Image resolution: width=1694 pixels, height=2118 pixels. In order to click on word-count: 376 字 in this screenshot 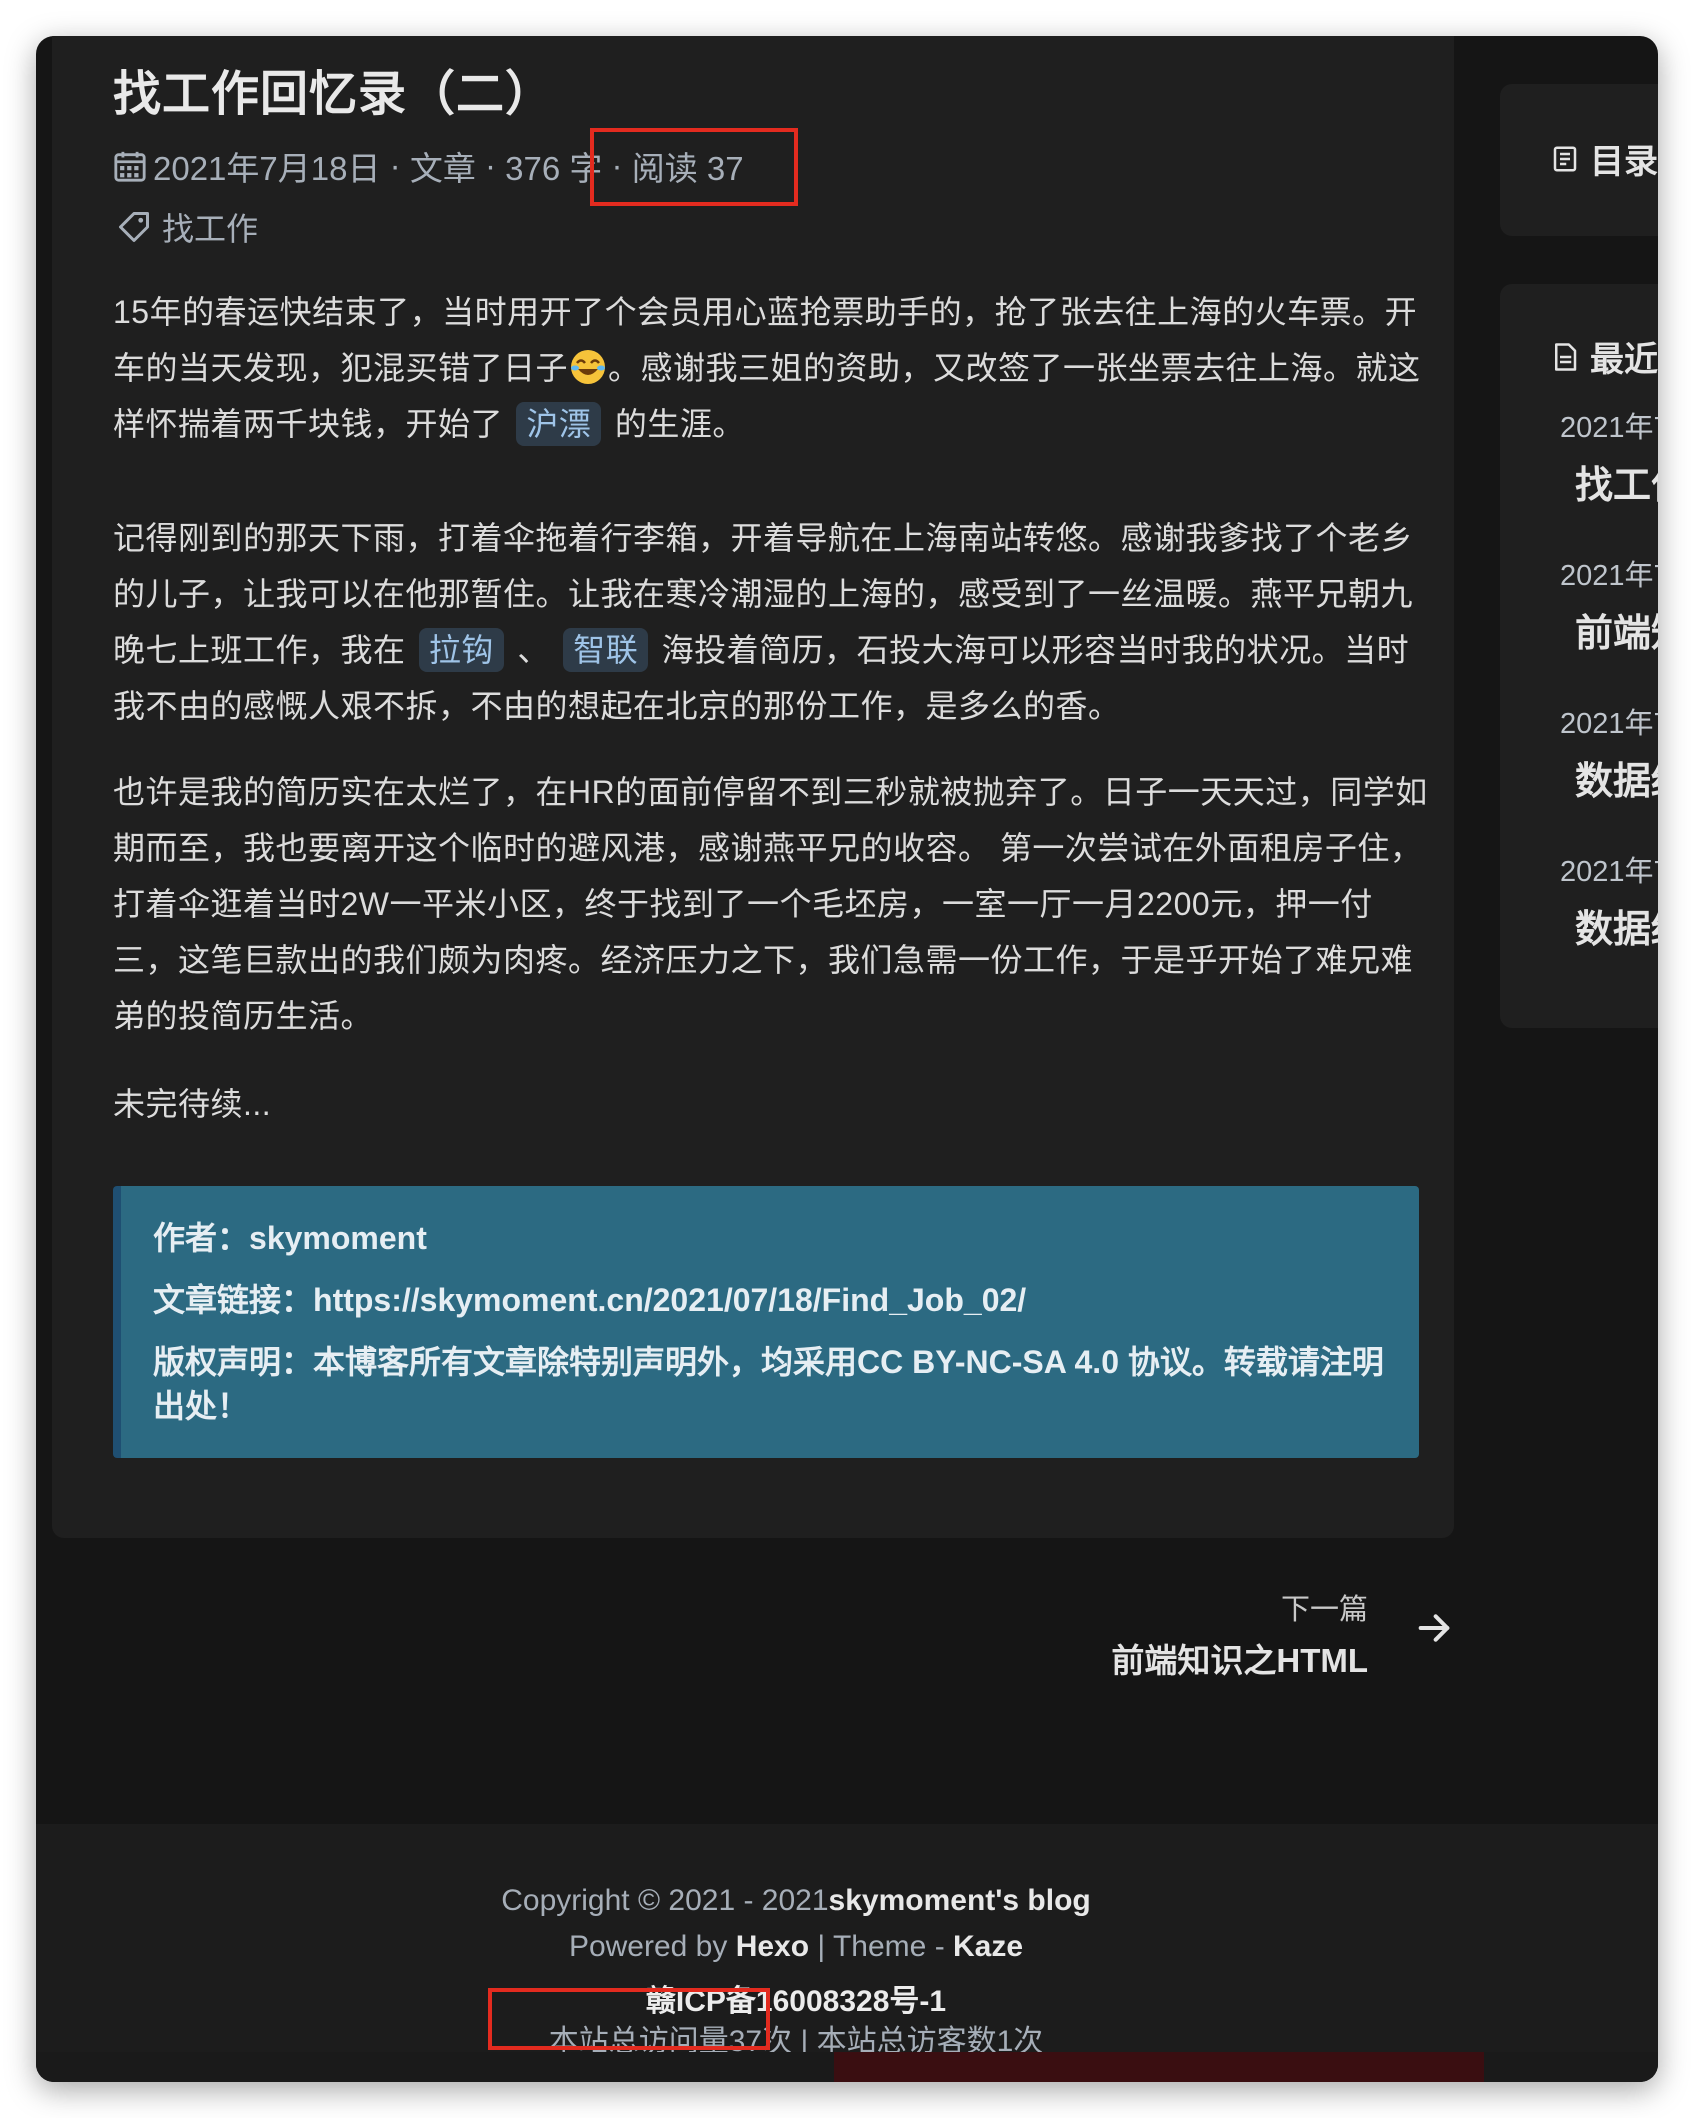, I will do `click(554, 168)`.